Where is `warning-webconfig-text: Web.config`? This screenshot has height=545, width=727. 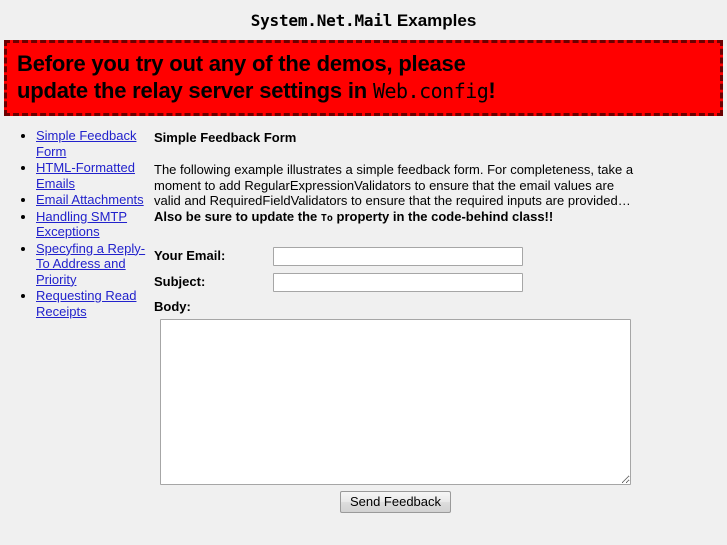 warning-webconfig-text: Web.config is located at coordinates (430, 91).